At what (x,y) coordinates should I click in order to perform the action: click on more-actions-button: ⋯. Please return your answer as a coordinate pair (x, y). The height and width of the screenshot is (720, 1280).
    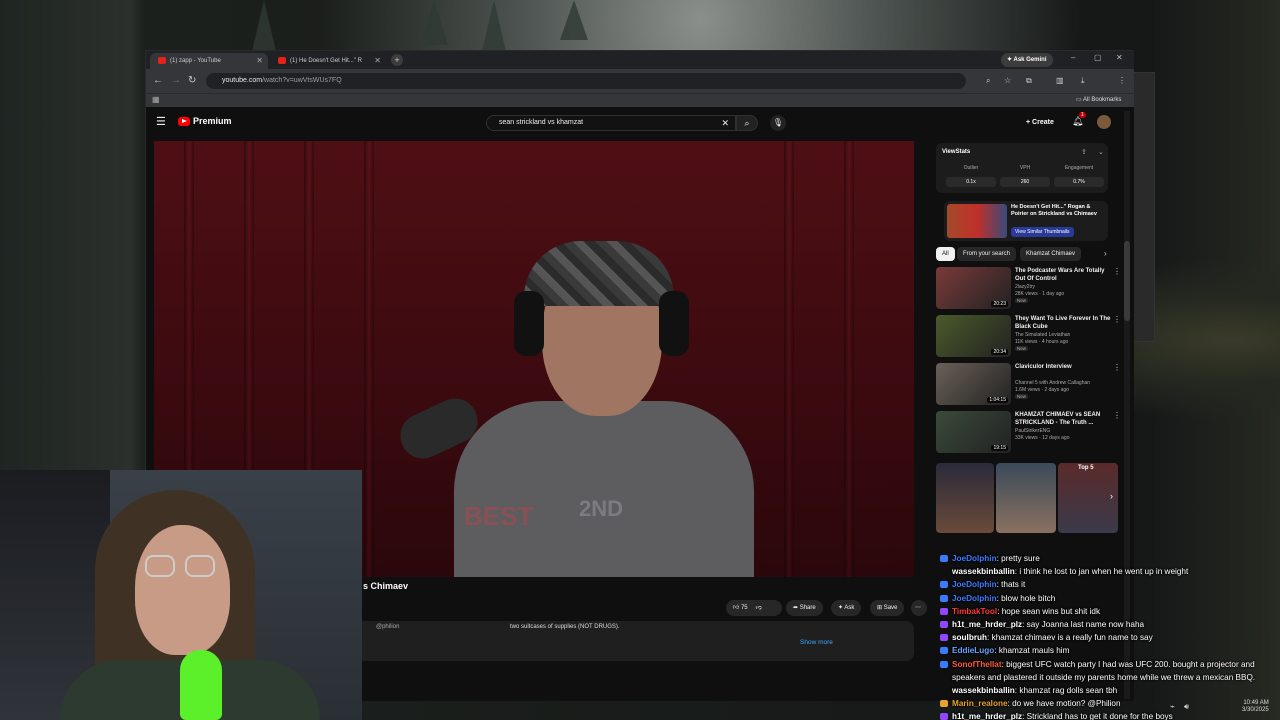
    Looking at the image, I should click on (919, 608).